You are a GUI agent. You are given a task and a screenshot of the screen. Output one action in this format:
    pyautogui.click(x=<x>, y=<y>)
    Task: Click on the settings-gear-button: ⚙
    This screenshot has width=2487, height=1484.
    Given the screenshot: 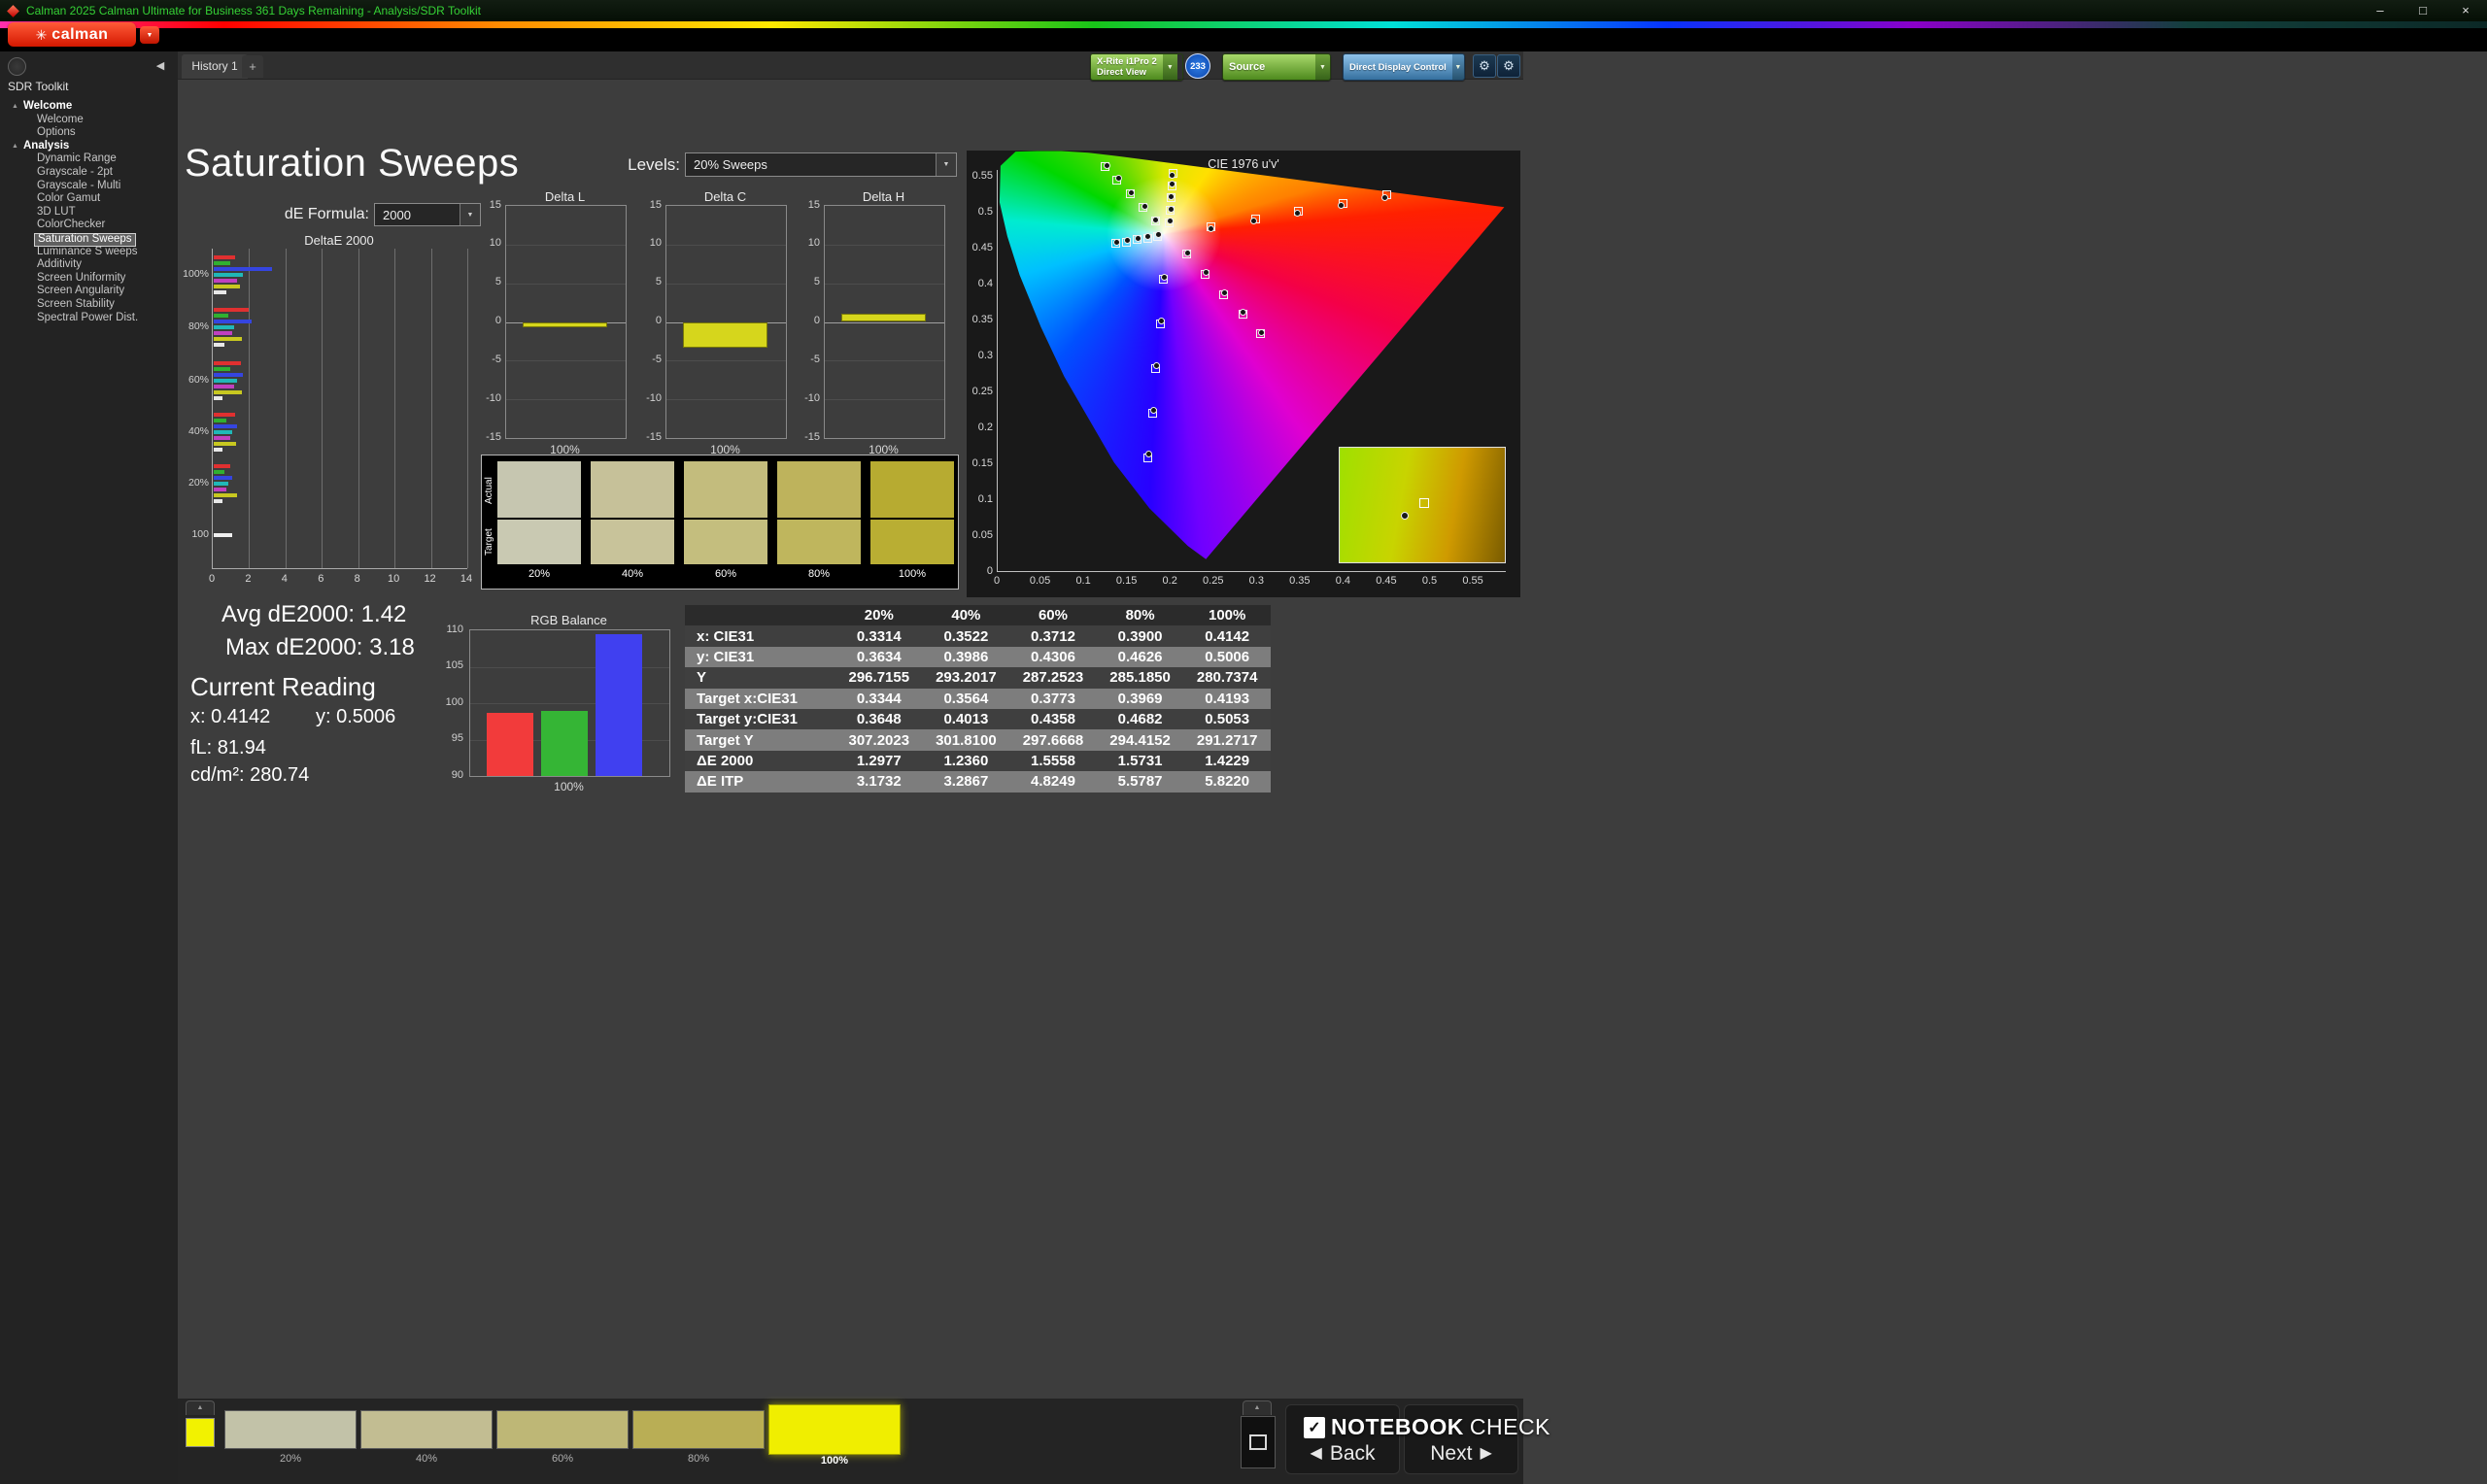 What is the action you would take?
    pyautogui.click(x=1484, y=66)
    